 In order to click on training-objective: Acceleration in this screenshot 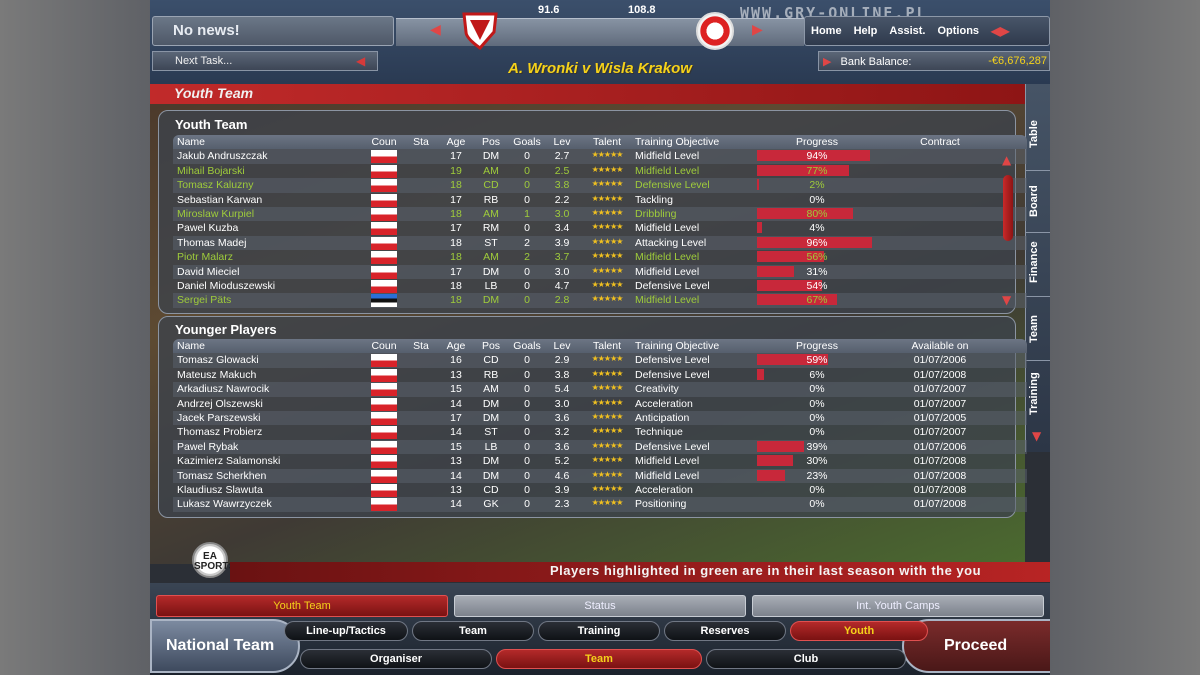, I will do `click(696, 490)`.